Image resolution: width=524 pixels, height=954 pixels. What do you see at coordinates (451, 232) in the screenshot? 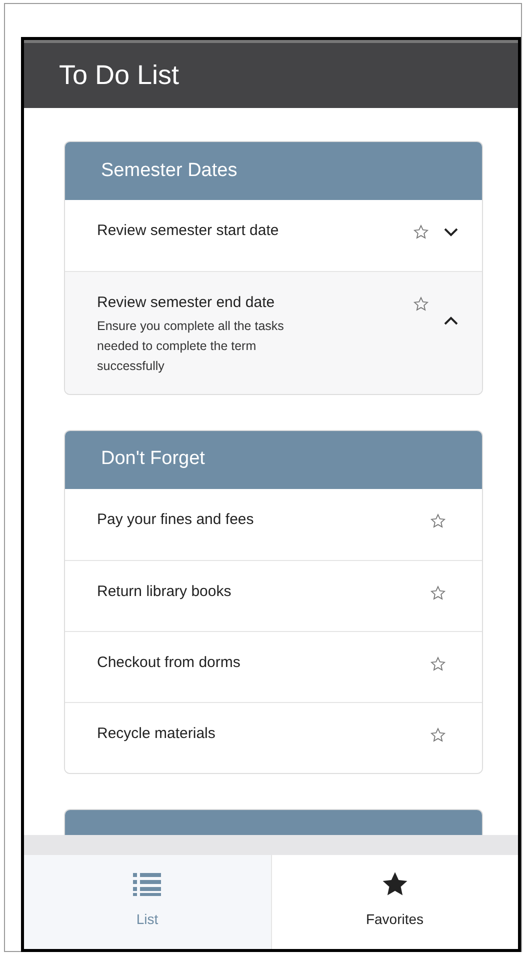
I see `chevron-down-icon` at bounding box center [451, 232].